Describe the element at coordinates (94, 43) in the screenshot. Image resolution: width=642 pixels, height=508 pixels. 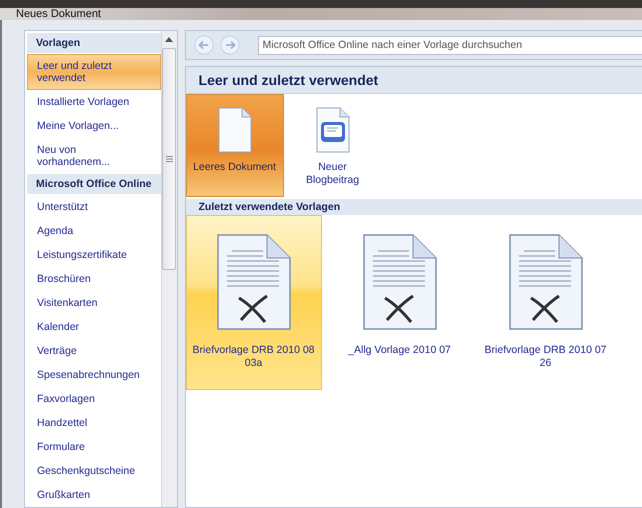
I see `sidebar-header: Vorlagen` at that location.